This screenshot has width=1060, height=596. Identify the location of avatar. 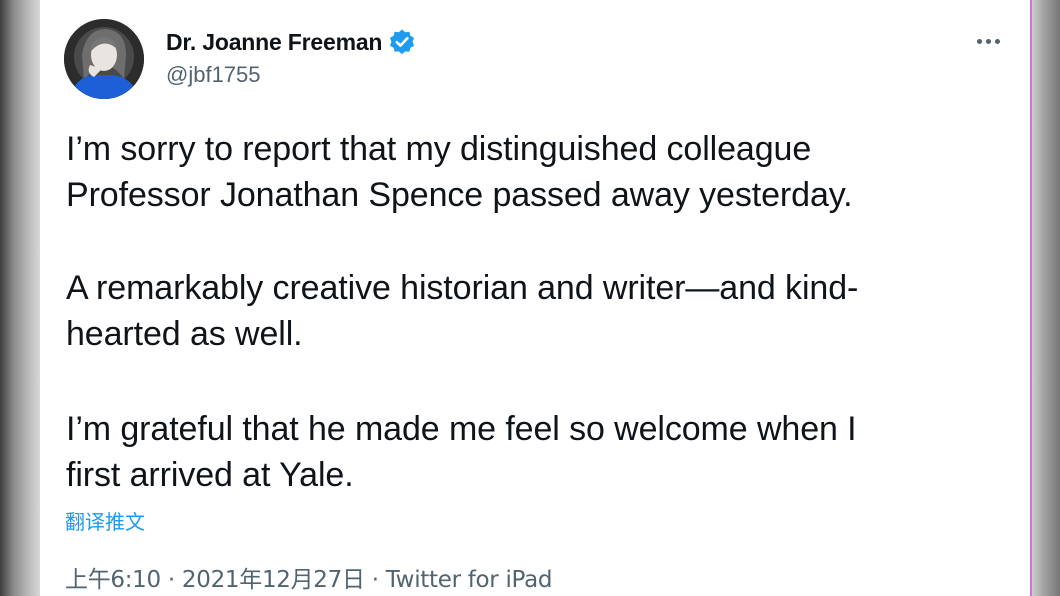
(104, 59).